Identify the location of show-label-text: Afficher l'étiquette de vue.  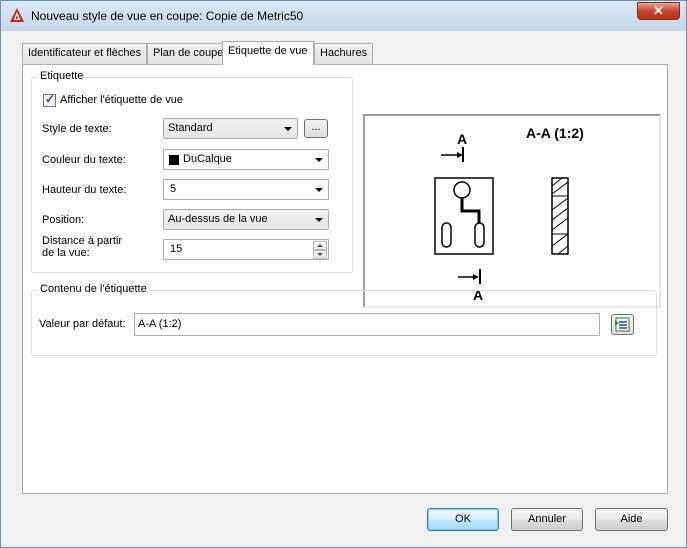
(121, 100).